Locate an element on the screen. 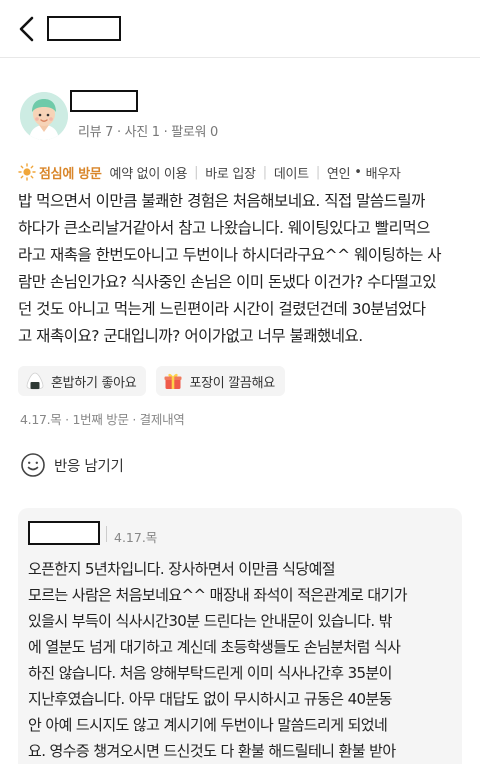  keyword-chips: 혼밥하기 좋아요 포장이 깔끔해요 is located at coordinates (151, 381).